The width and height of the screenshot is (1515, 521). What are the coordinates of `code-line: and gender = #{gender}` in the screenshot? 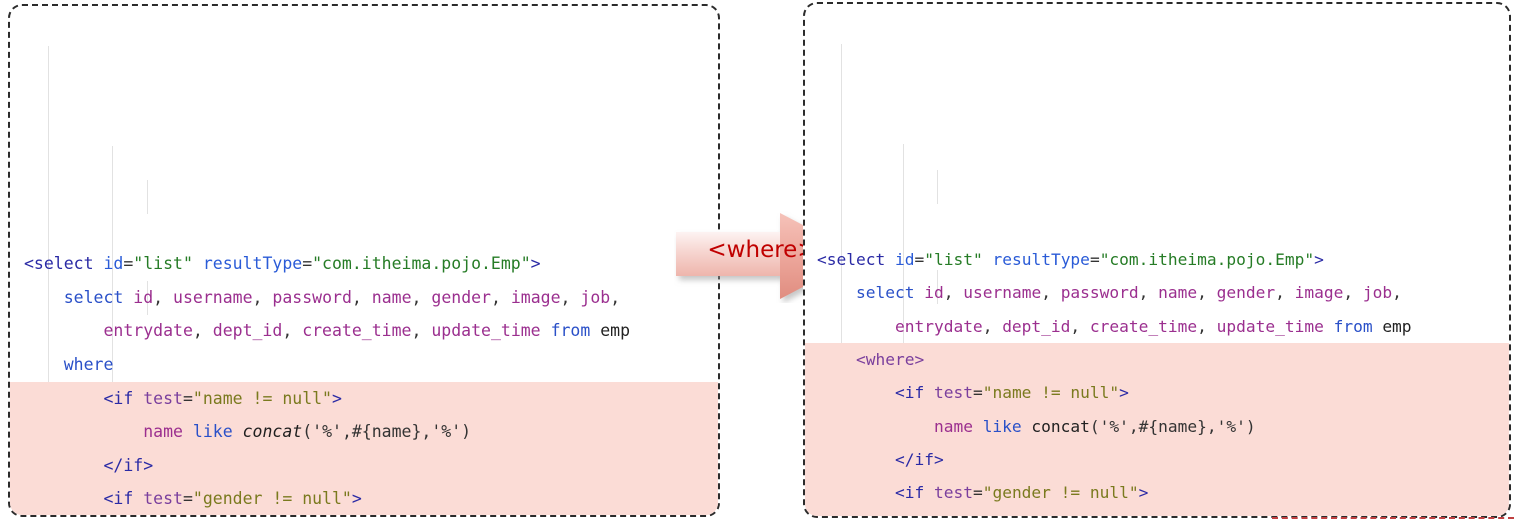 It's located at (364, 516).